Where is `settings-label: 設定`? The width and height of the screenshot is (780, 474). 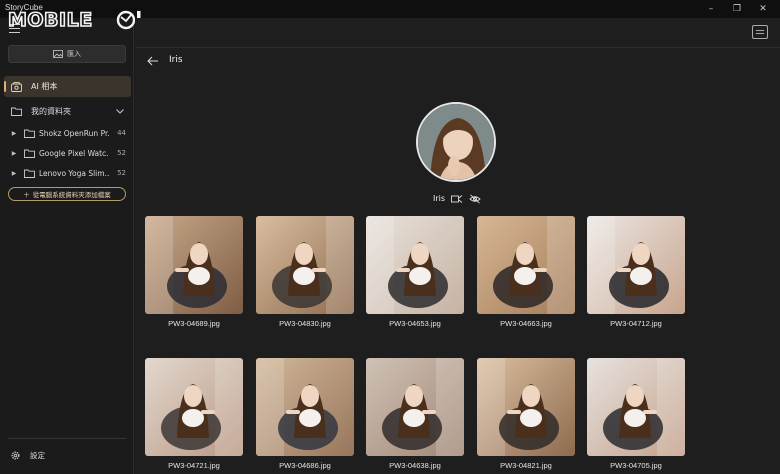 settings-label: 設定 is located at coordinates (37, 455).